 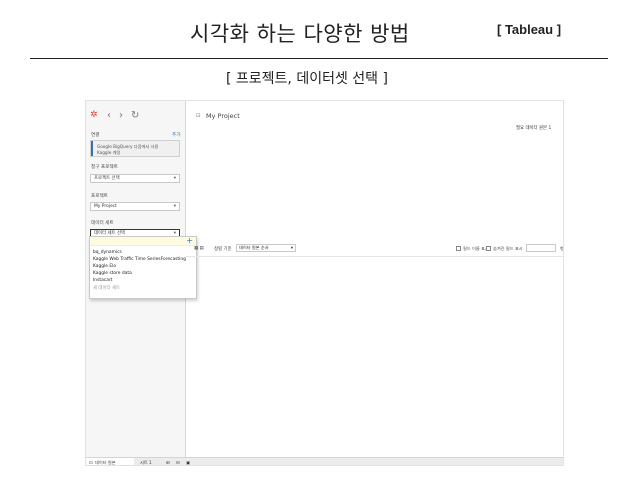 I want to click on toolbar: ✲ ‹ › ↻, so click(x=136, y=115).